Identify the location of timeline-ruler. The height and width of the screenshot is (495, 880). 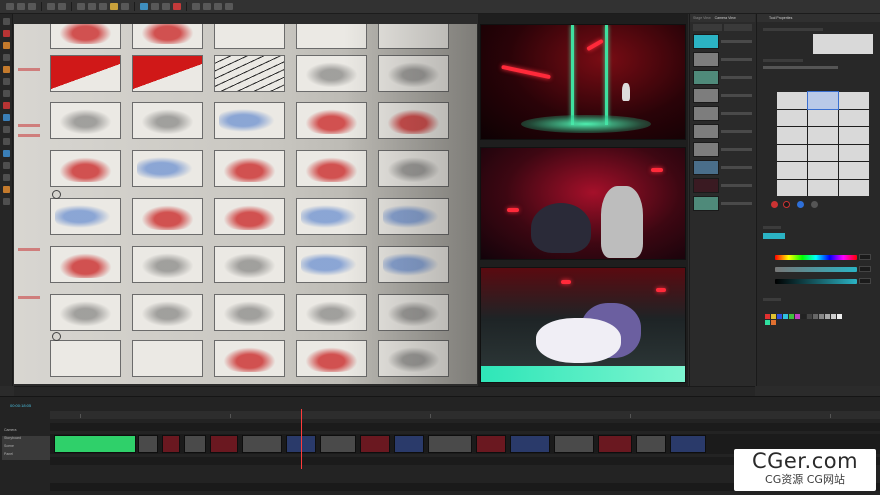
(465, 415).